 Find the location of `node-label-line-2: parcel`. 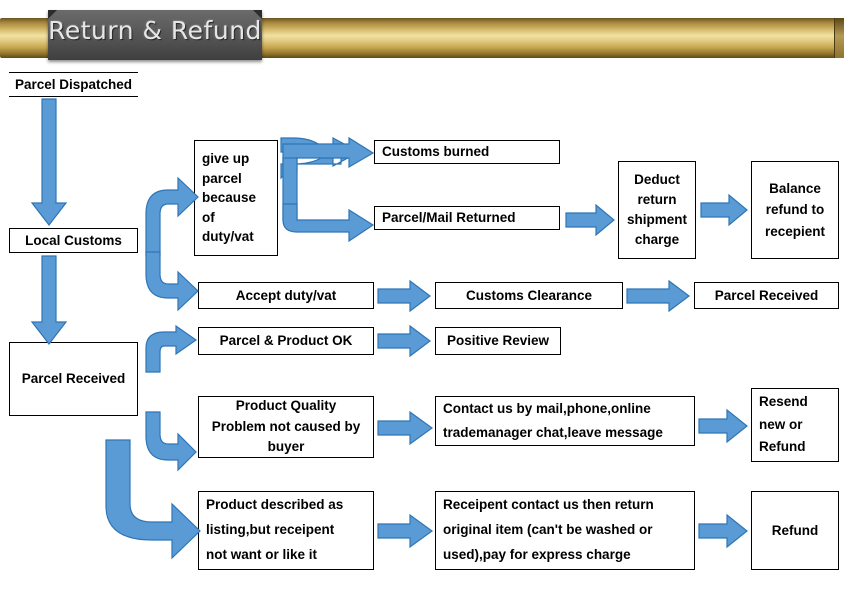

node-label-line-2: parcel is located at coordinates (222, 178).